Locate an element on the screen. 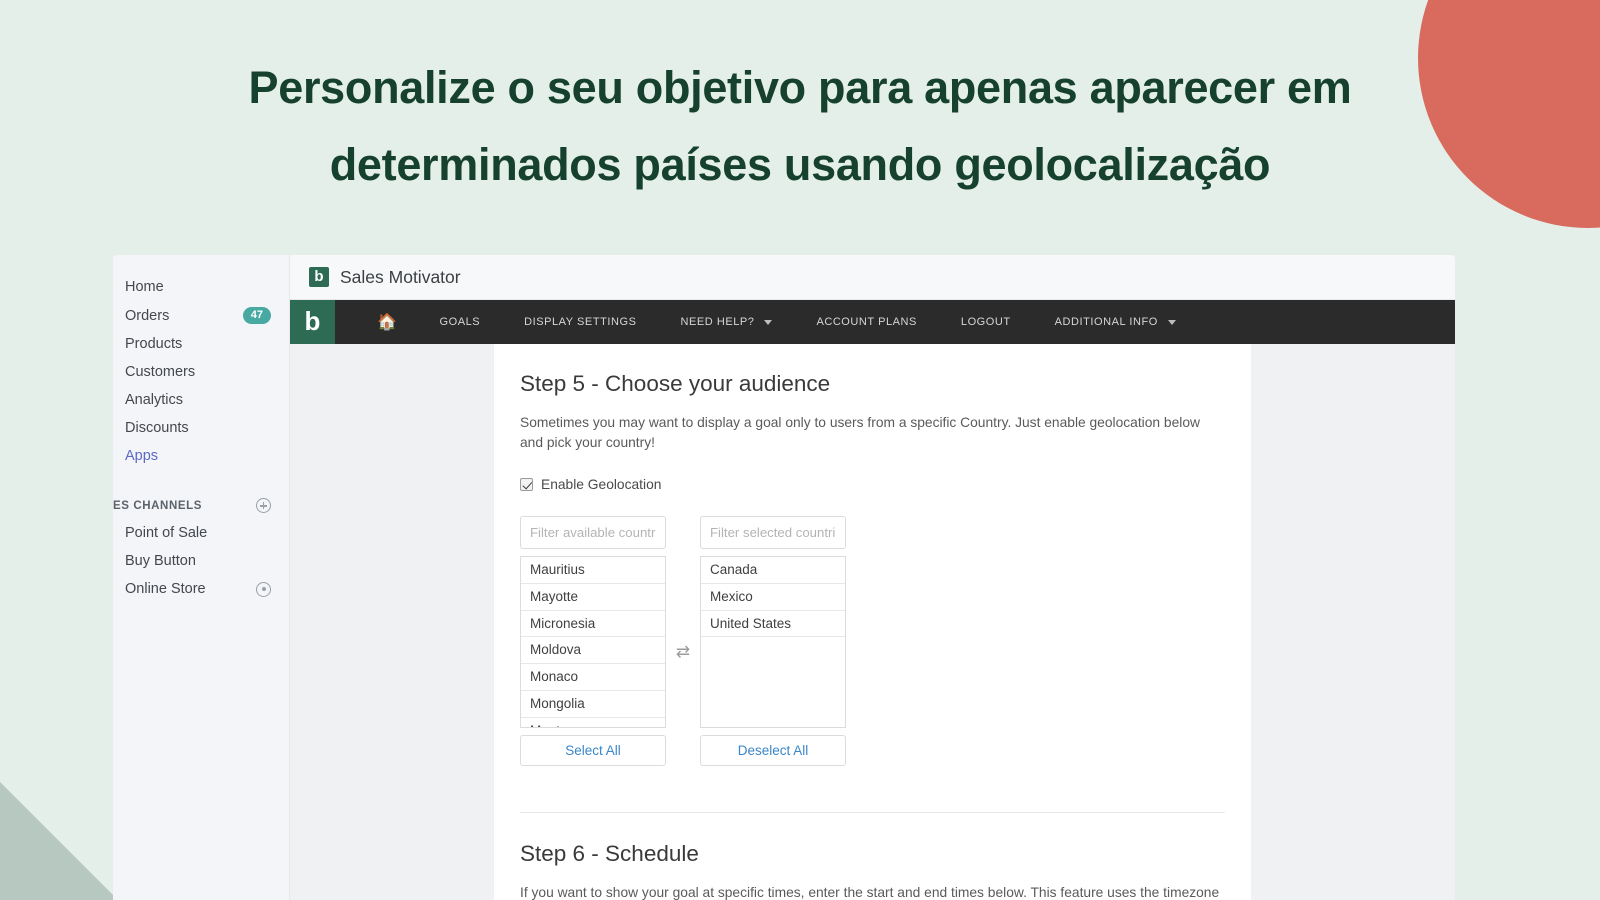 The width and height of the screenshot is (1600, 900). list-item: Micronesia is located at coordinates (593, 624).